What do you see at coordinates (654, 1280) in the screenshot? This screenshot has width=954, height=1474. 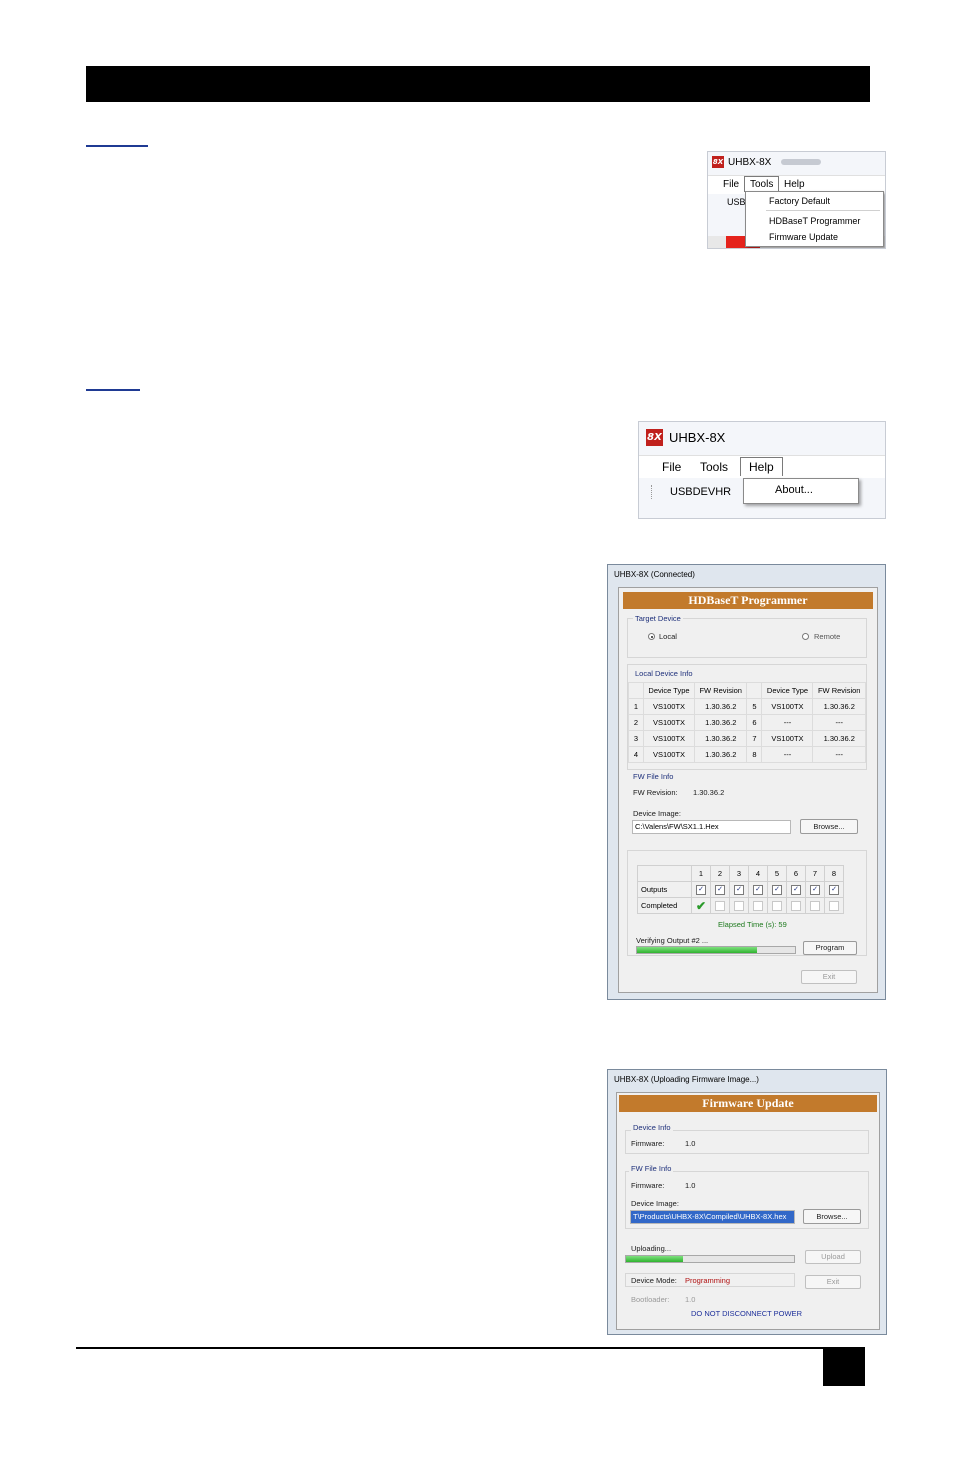 I see `device-mode-label: Device Mode:` at bounding box center [654, 1280].